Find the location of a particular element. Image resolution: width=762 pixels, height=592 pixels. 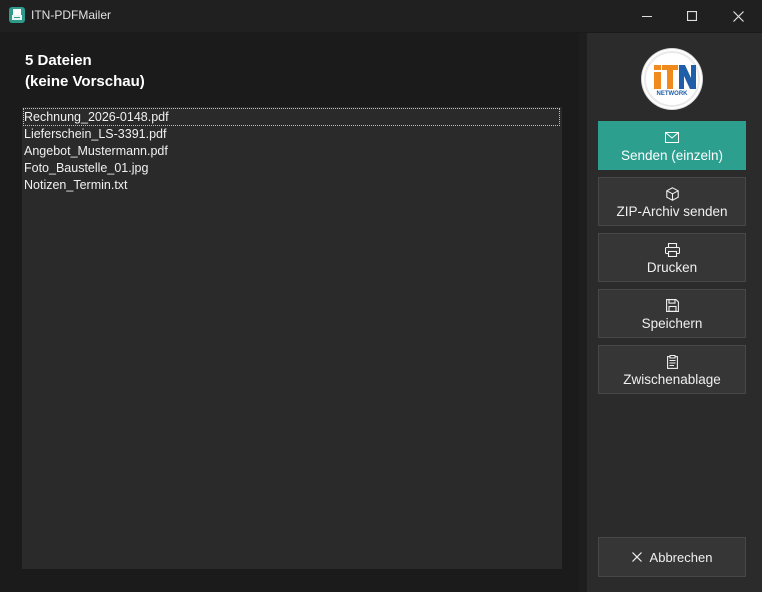

preview-status-label: (keine Vorschau) is located at coordinates (85, 81).